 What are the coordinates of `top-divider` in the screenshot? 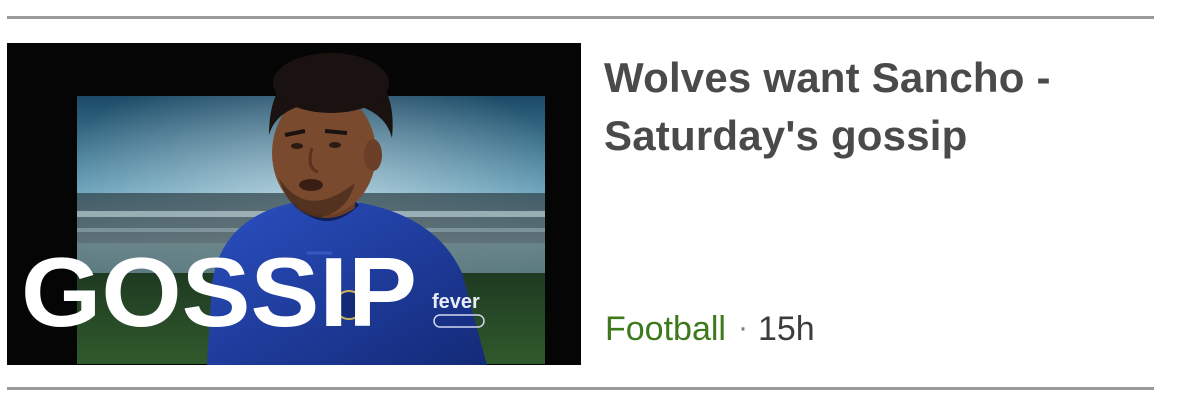 It's located at (580, 17).